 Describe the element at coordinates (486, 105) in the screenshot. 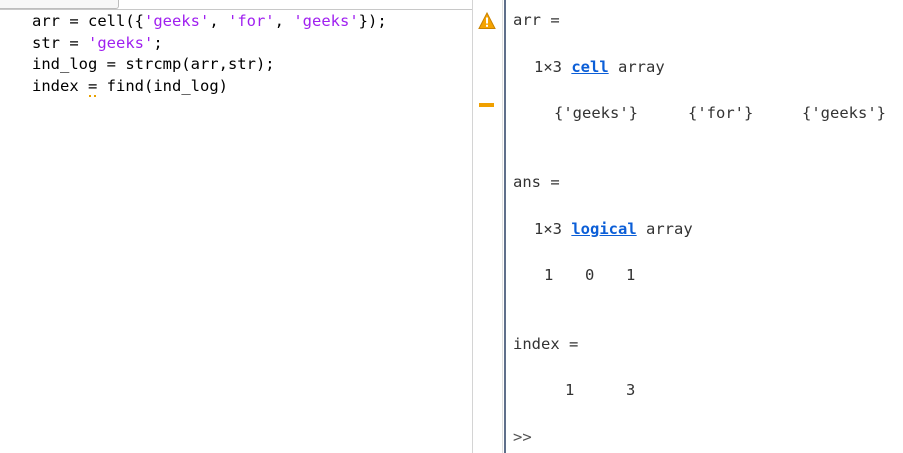

I see `warning-marker-bar` at that location.